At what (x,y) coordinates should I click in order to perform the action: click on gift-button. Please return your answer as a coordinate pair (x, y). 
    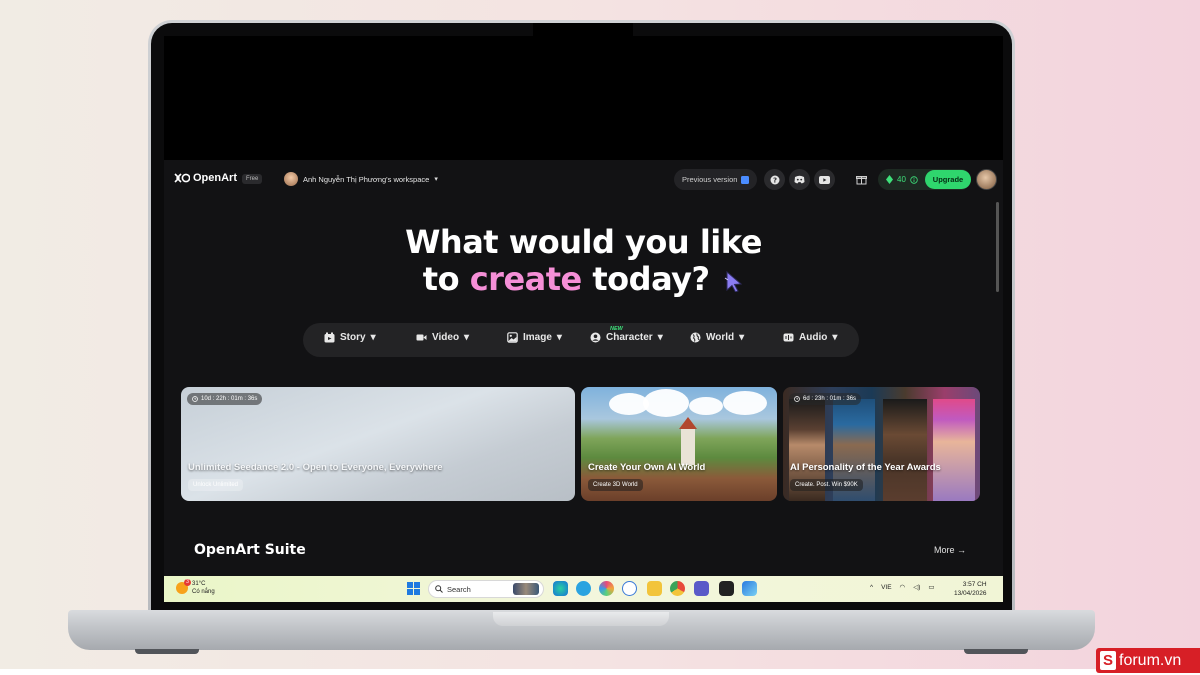
    Looking at the image, I should click on (861, 179).